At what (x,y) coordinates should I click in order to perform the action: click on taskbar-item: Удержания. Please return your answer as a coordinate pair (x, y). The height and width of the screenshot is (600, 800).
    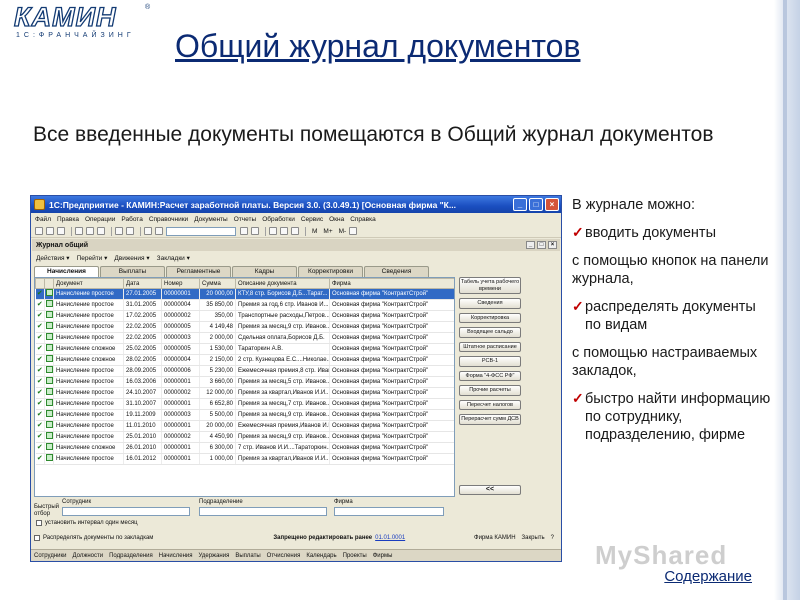
    Looking at the image, I should click on (214, 556).